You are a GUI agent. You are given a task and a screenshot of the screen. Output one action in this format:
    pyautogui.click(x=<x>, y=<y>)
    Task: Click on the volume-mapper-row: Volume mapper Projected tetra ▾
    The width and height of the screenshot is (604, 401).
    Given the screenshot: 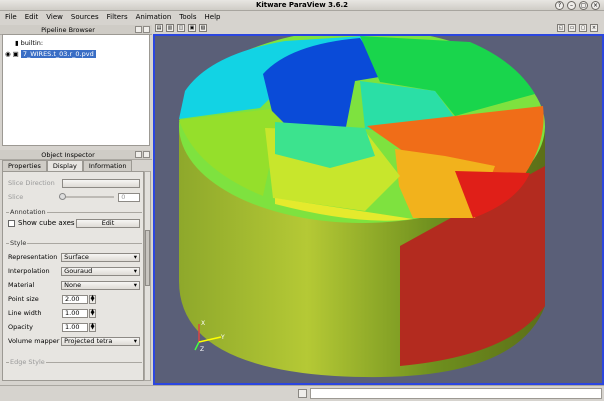 What is the action you would take?
    pyautogui.click(x=74, y=341)
    